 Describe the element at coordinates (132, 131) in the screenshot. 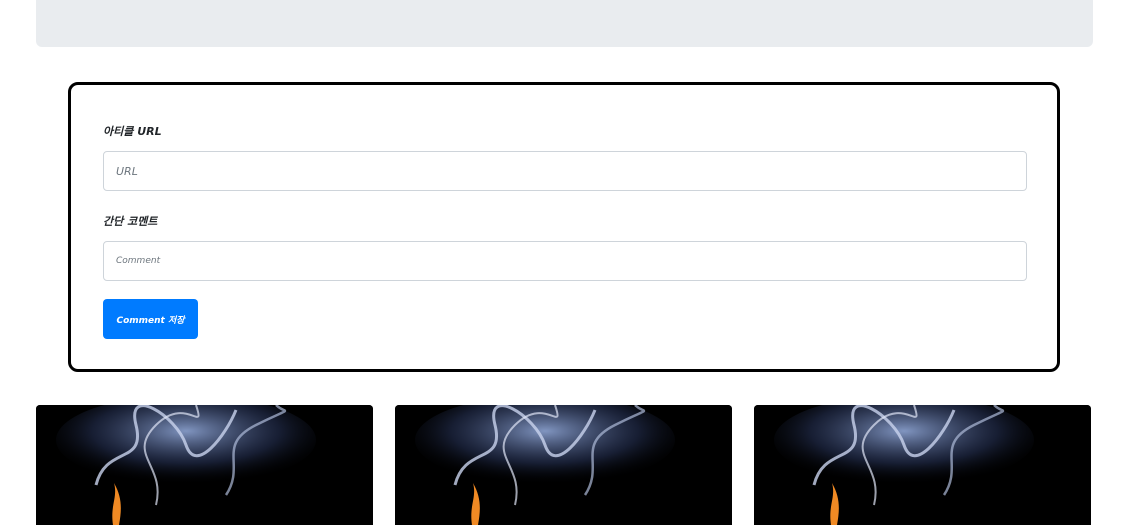

I see `url-label: 아티클 URL` at that location.